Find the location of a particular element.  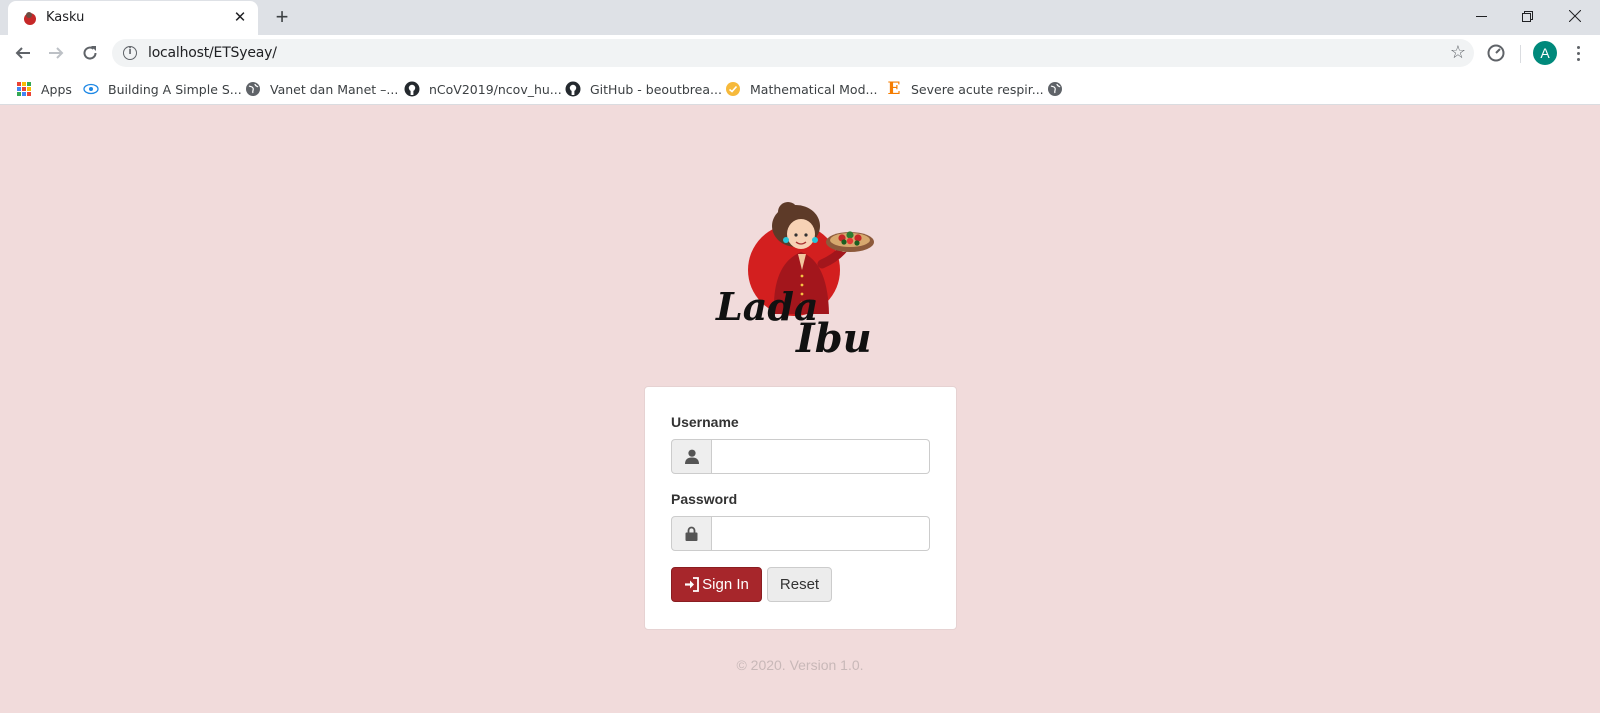

minimize-icon is located at coordinates (1481, 16).